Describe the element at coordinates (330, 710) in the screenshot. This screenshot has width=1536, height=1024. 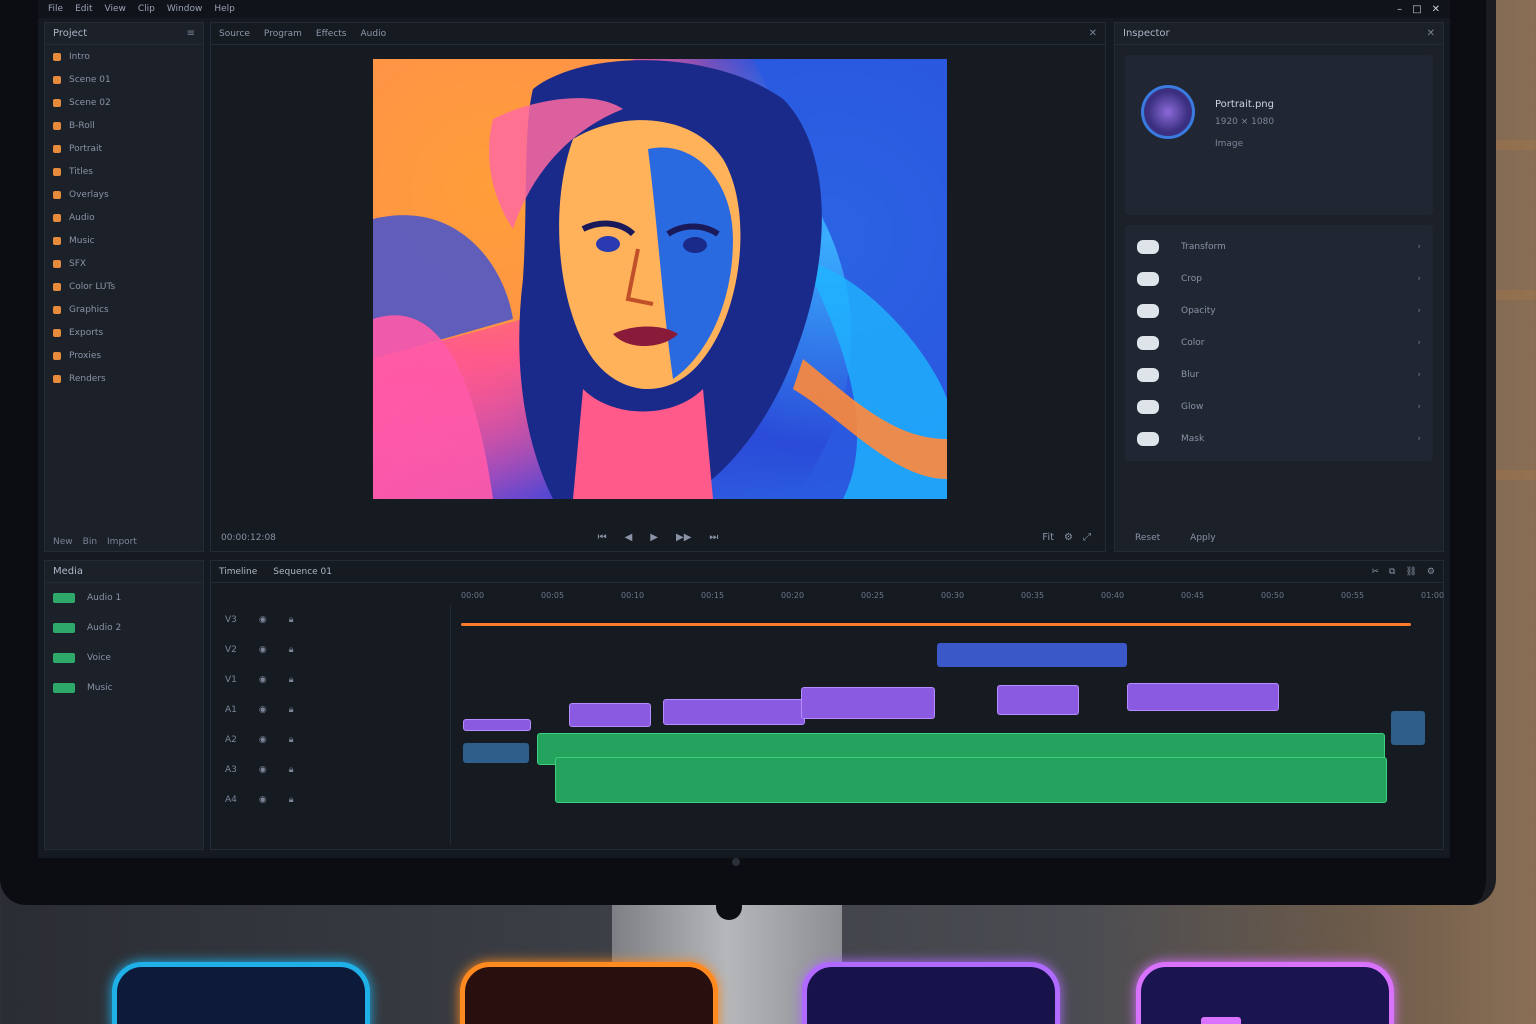
I see `track-header: A1 ◉ 🔒︎` at that location.